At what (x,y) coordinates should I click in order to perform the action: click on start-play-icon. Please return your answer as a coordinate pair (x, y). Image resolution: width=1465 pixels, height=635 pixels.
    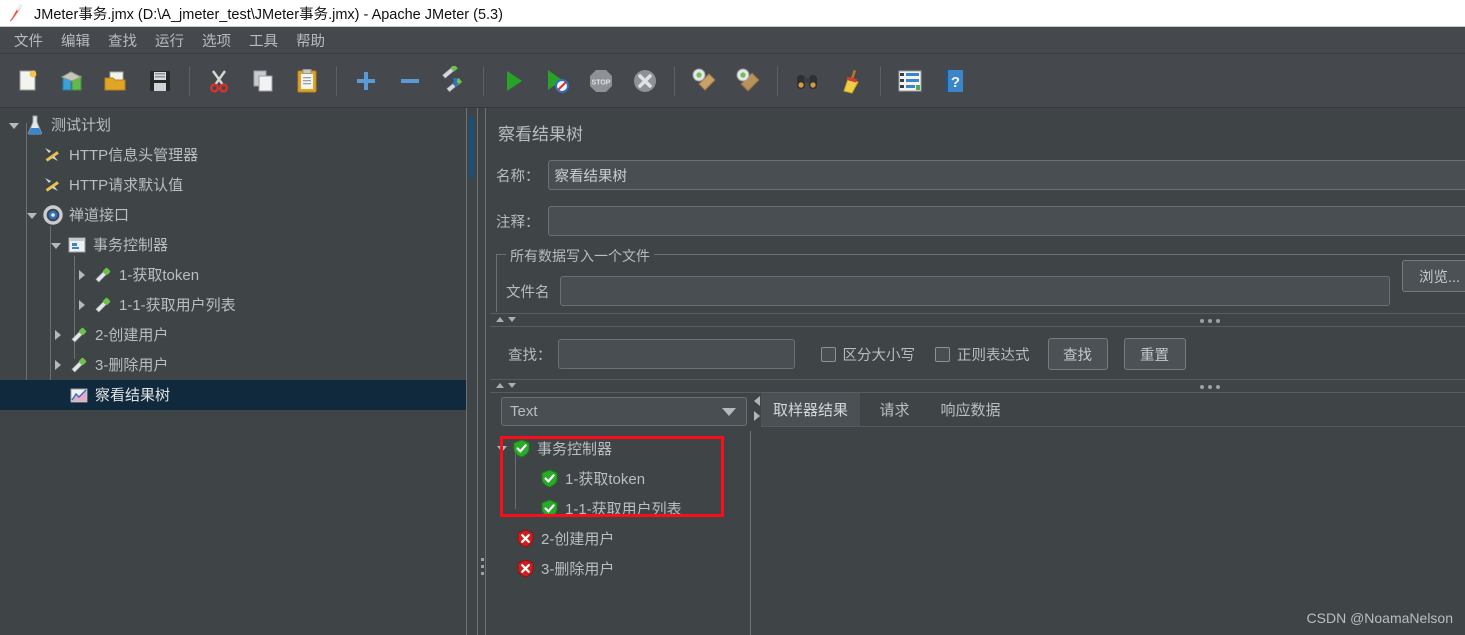
    Looking at the image, I should click on (513, 81).